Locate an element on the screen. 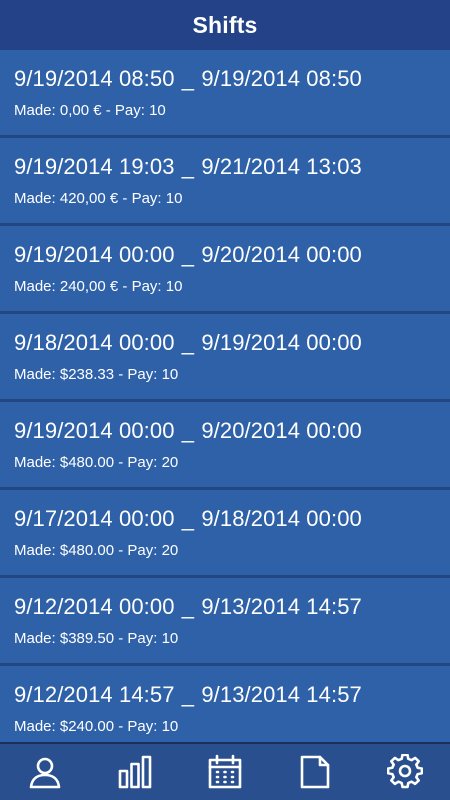 The width and height of the screenshot is (450, 800). header-bar: Shifts is located at coordinates (225, 25).